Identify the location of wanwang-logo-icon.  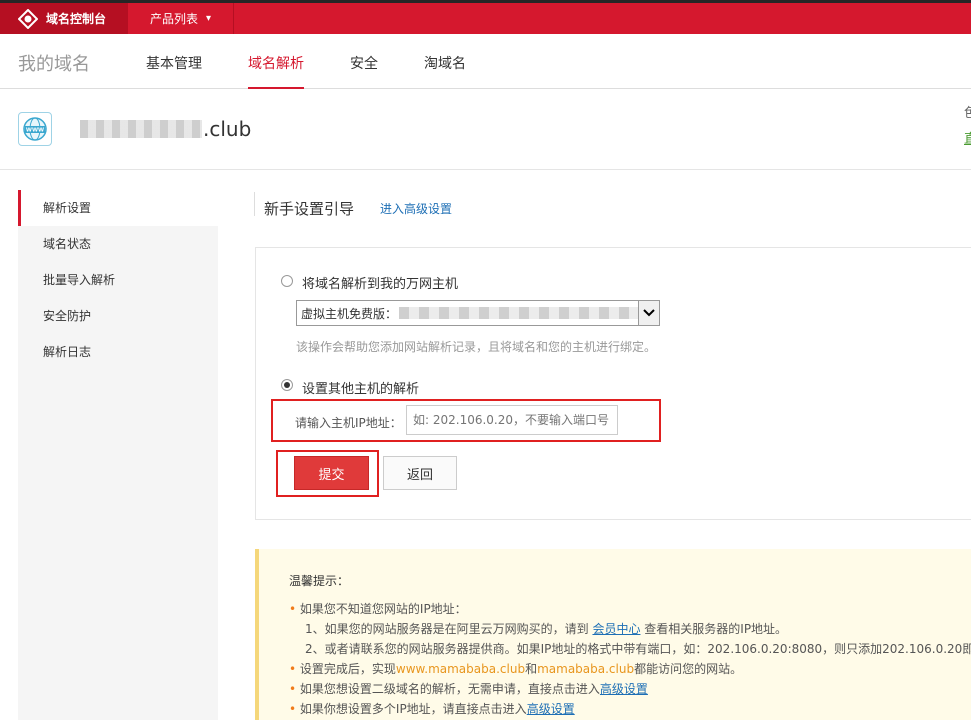
(28, 18).